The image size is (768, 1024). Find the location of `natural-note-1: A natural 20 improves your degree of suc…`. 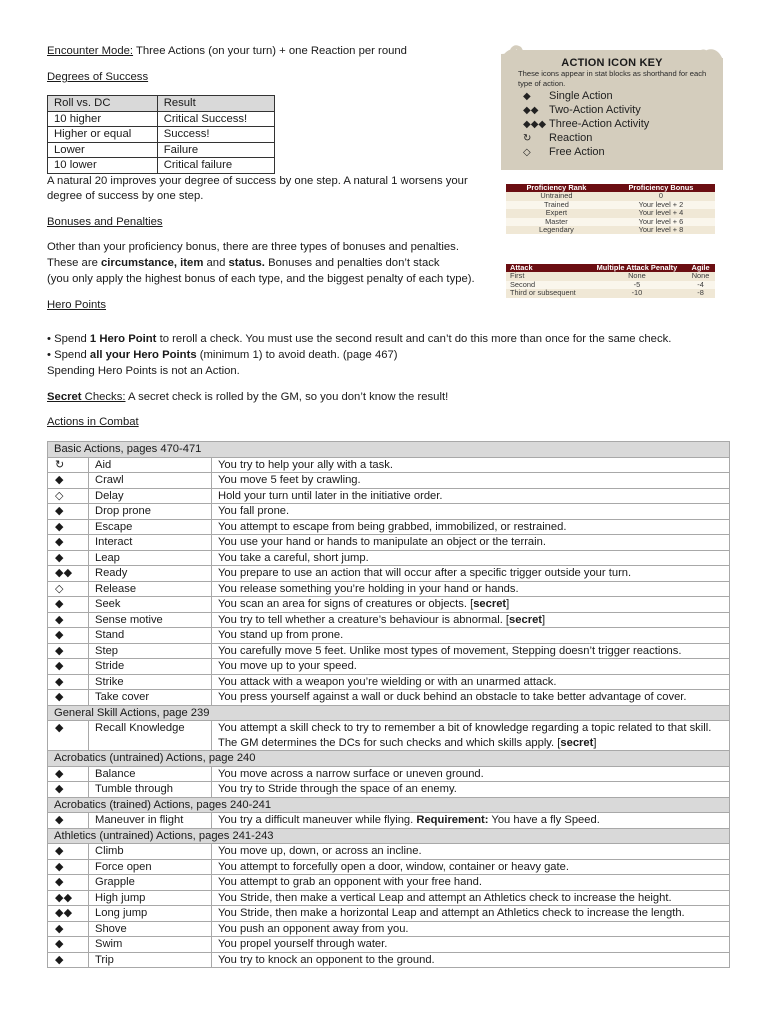

natural-note-1: A natural 20 improves your degree of suc… is located at coordinates (257, 181).